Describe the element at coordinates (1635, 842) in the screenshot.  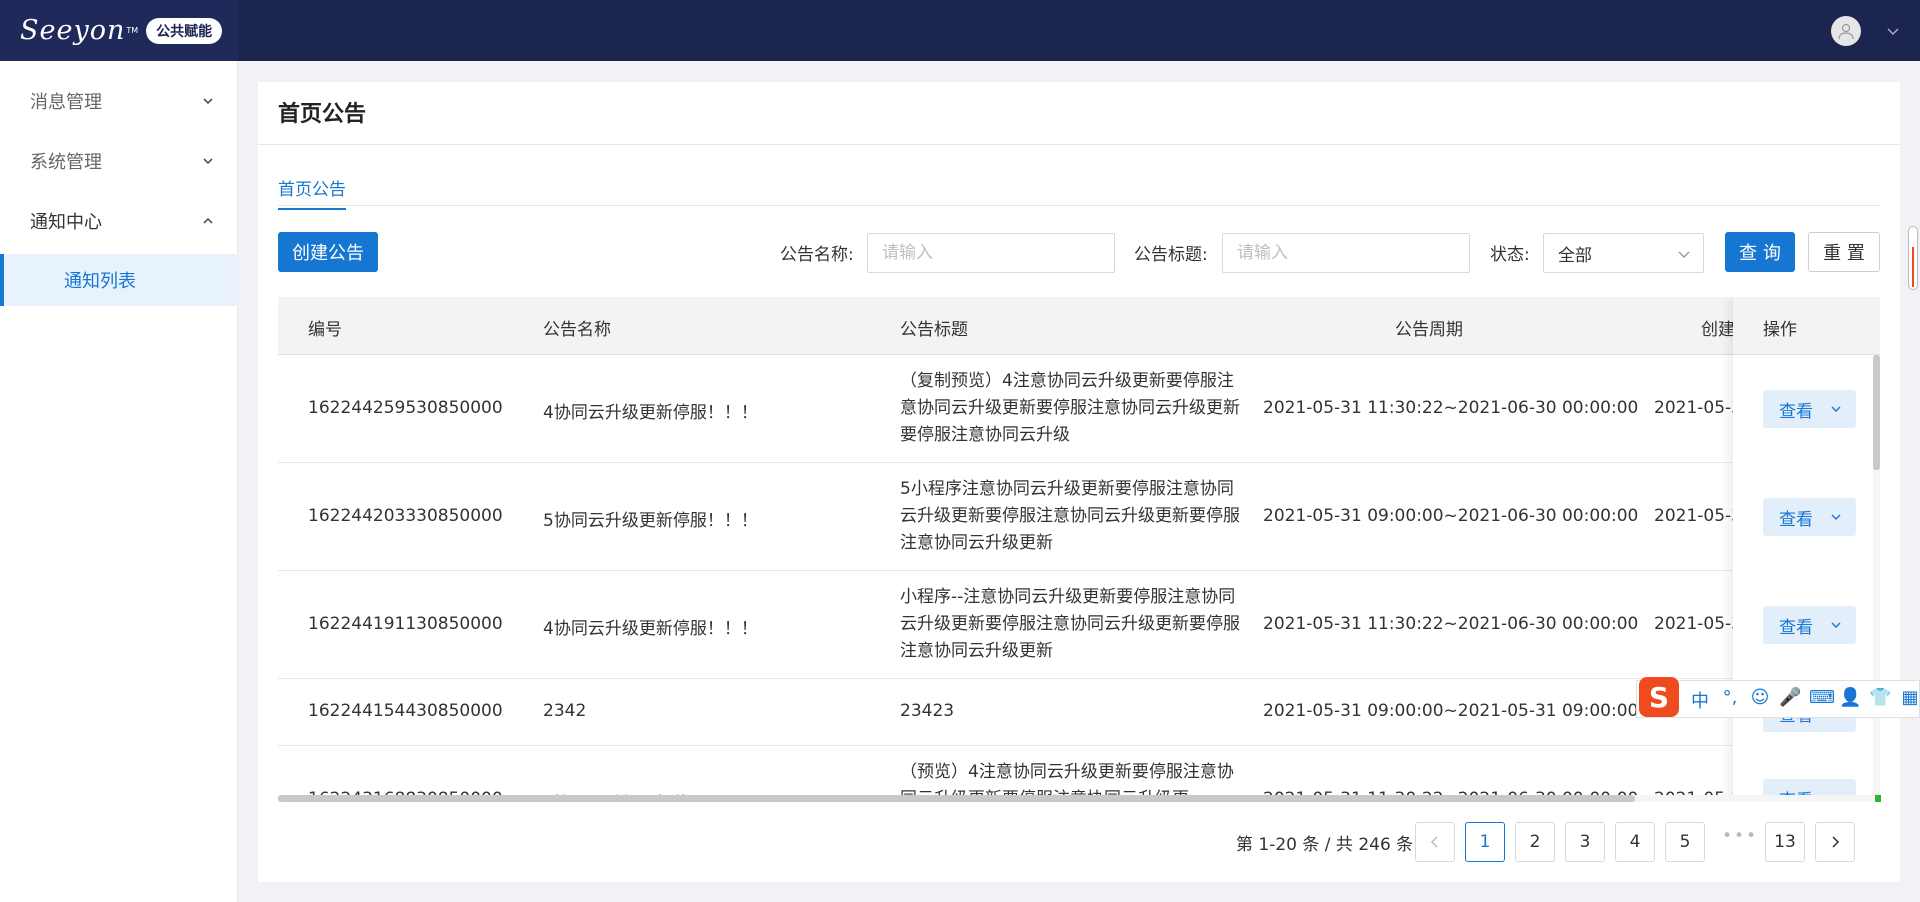
I see `page-button-4: 4` at that location.